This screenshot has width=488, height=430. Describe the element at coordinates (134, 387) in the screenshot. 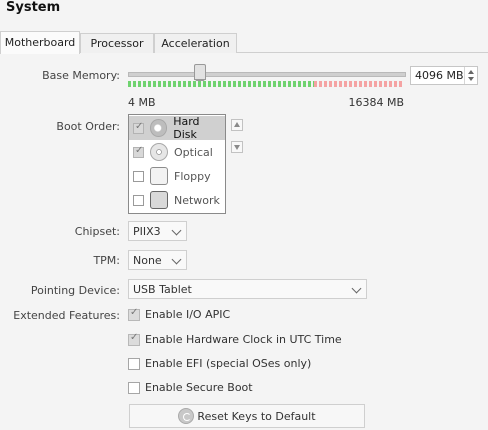

I see `secure-boot-checkbox` at that location.